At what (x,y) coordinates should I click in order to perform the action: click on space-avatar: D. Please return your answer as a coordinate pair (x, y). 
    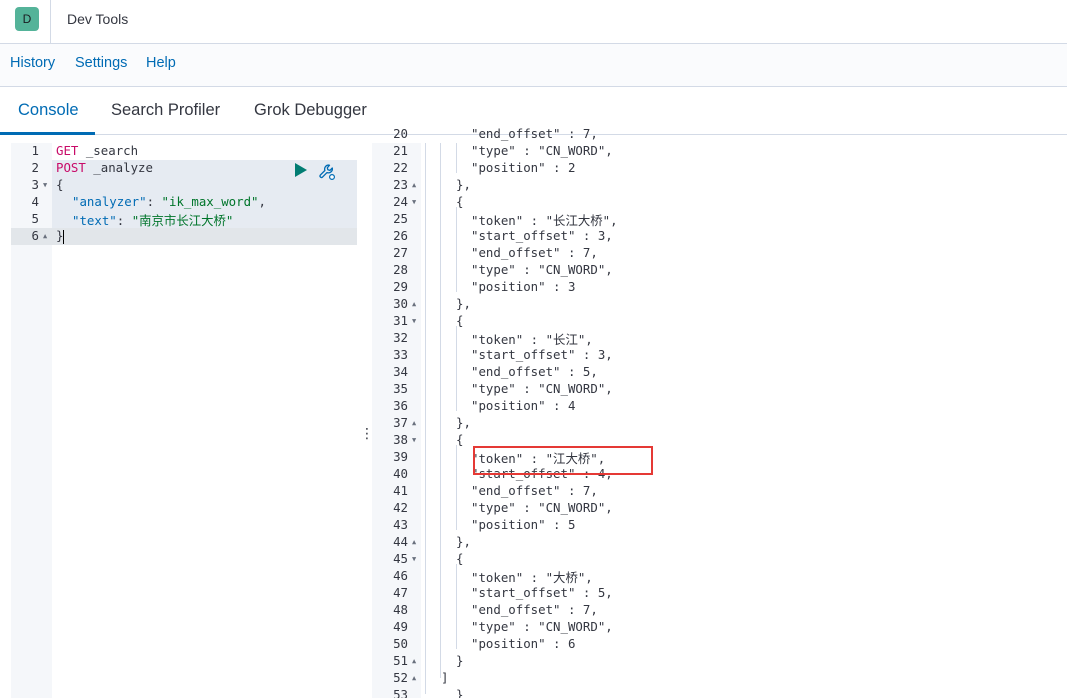
    Looking at the image, I should click on (27, 19).